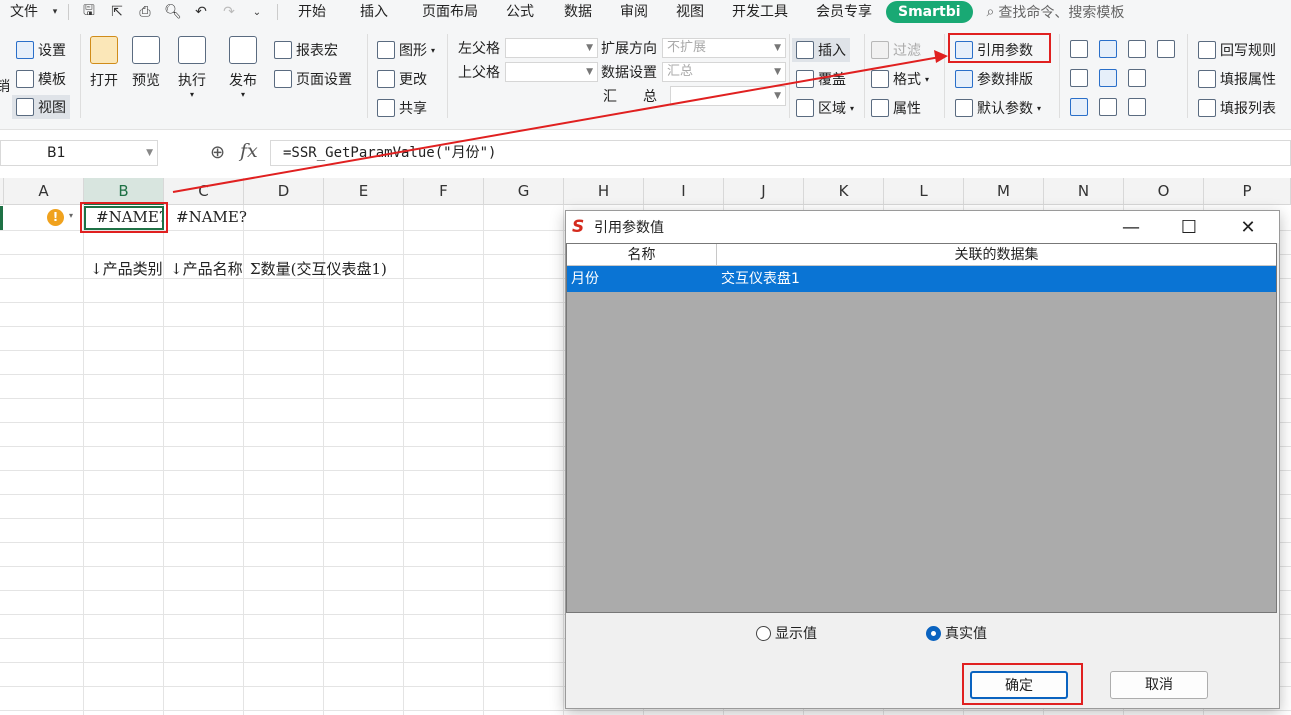  What do you see at coordinates (229, 12) in the screenshot?
I see `redo-icon: ↷` at bounding box center [229, 12].